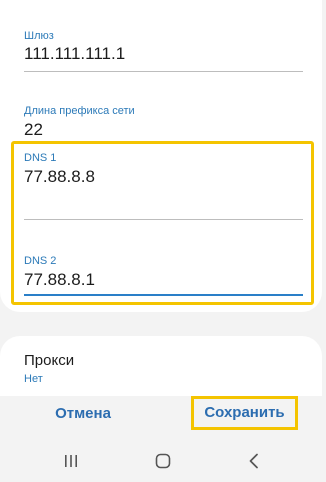 The width and height of the screenshot is (326, 482). Describe the element at coordinates (244, 413) in the screenshot. I see `save-button: Сохранить` at that location.